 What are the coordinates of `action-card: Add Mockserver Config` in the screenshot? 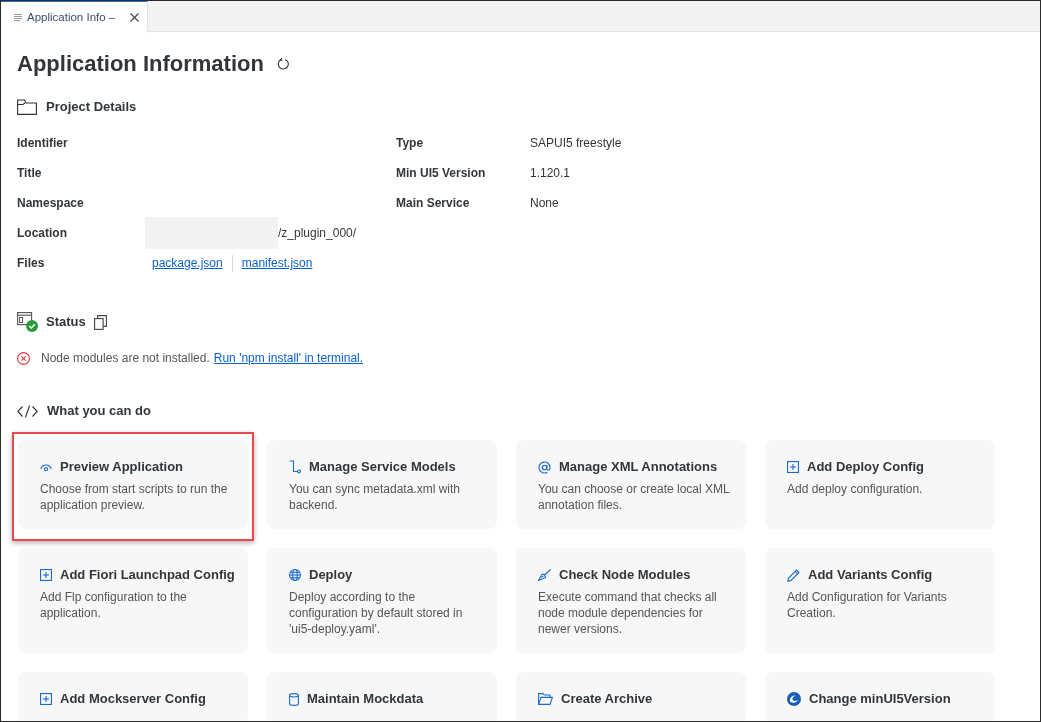 It's located at (133, 696).